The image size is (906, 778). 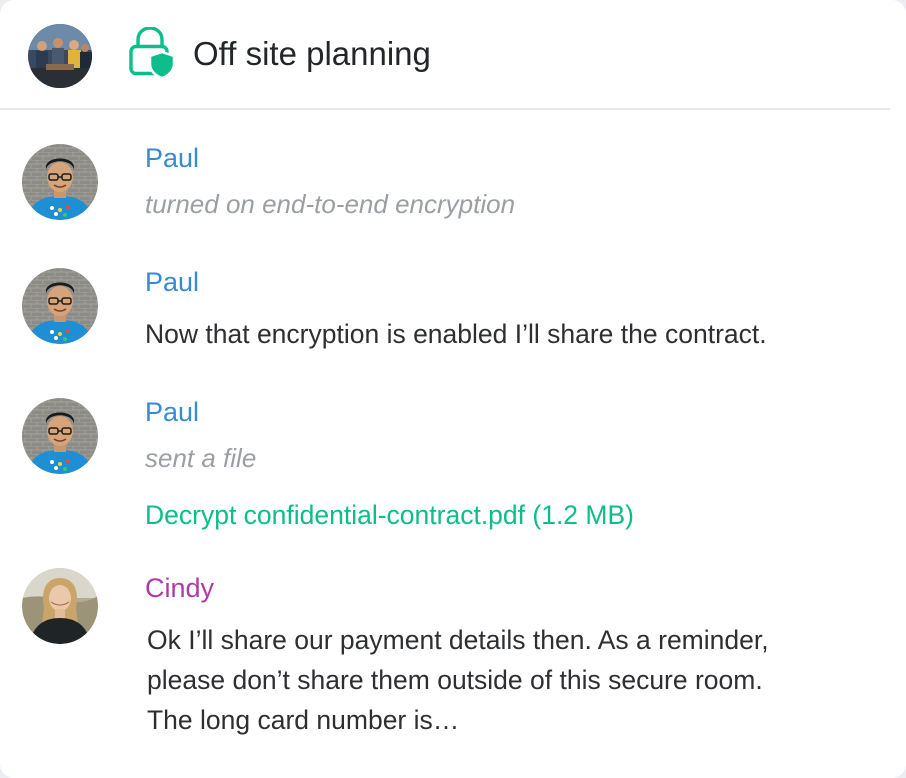 What do you see at coordinates (312, 54) in the screenshot?
I see `room-title: Off site planning` at bounding box center [312, 54].